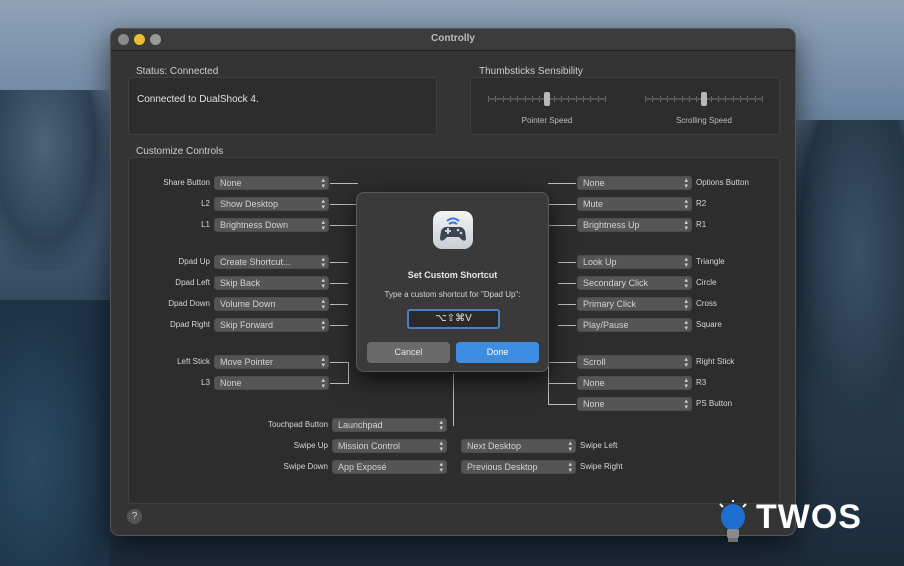  I want to click on dpad-left-select: Skip Back ▴ ▾, so click(271, 283).